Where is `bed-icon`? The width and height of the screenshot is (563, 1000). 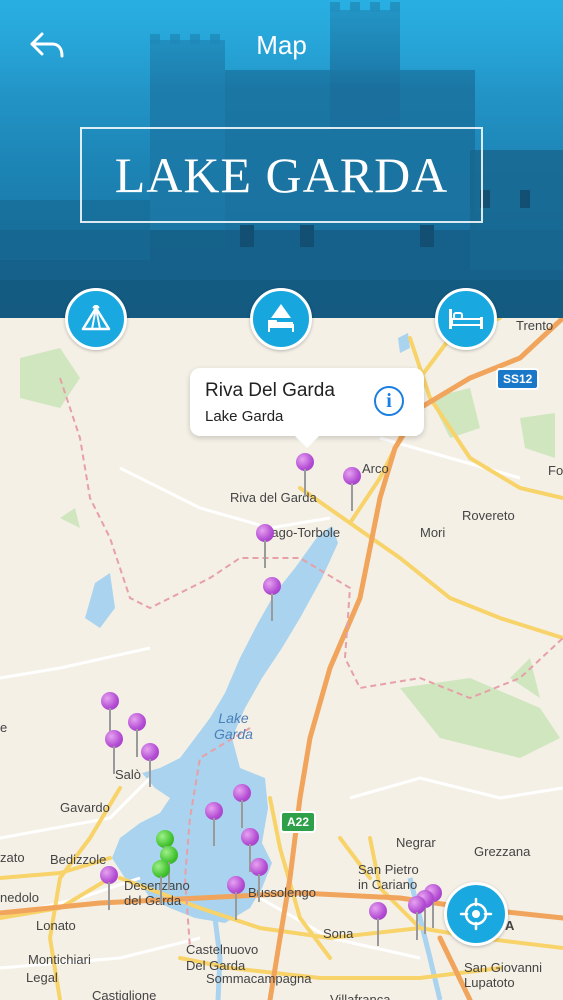
bed-icon is located at coordinates (466, 319).